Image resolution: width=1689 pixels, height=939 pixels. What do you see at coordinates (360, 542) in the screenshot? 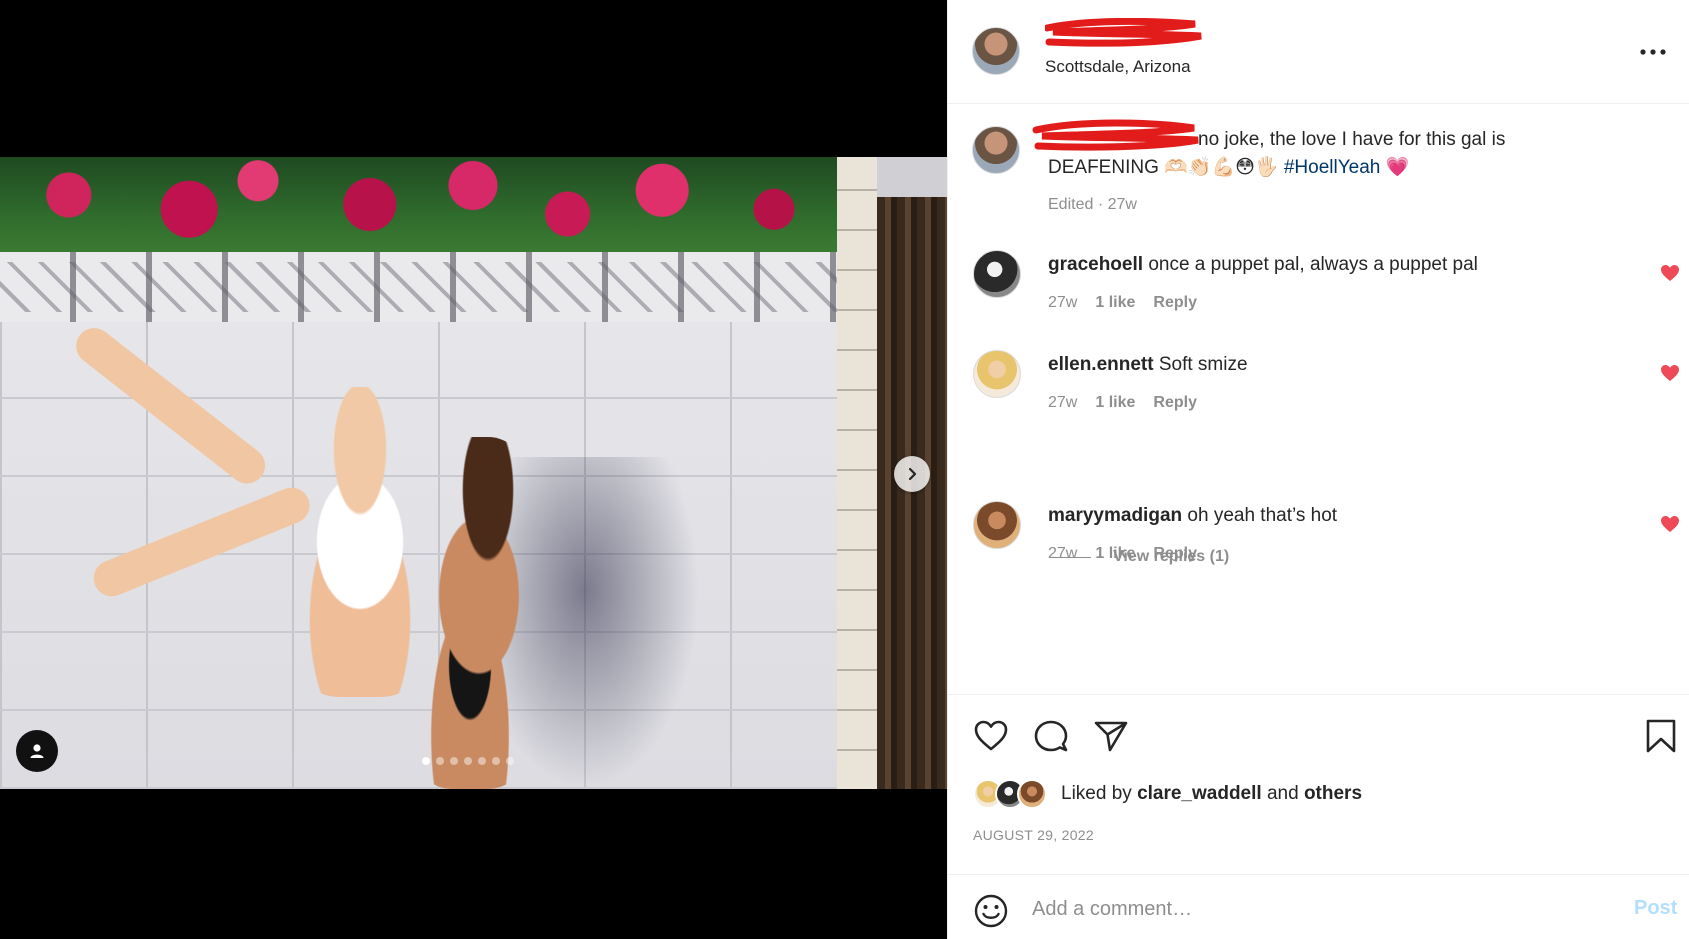
I see `photo-person-front` at bounding box center [360, 542].